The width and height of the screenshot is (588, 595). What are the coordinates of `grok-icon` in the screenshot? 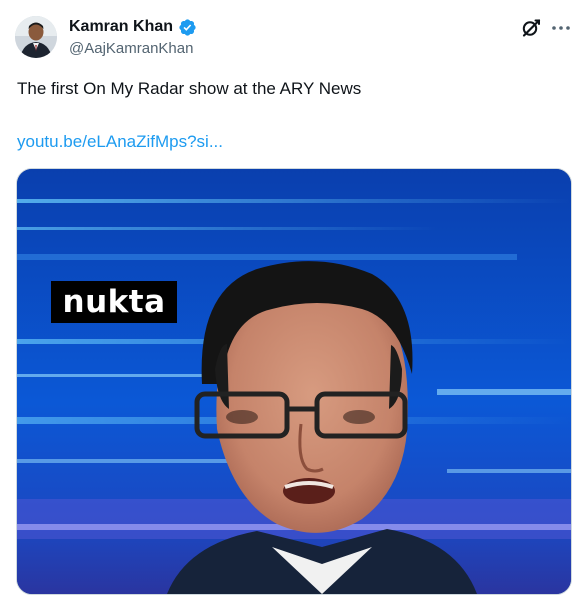 It's located at (531, 28).